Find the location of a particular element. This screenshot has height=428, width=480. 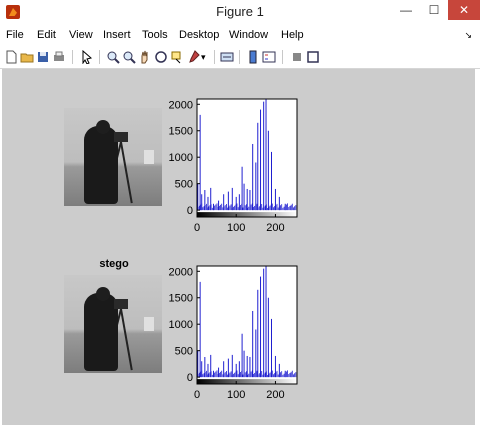

show-icon is located at coordinates (313, 57).